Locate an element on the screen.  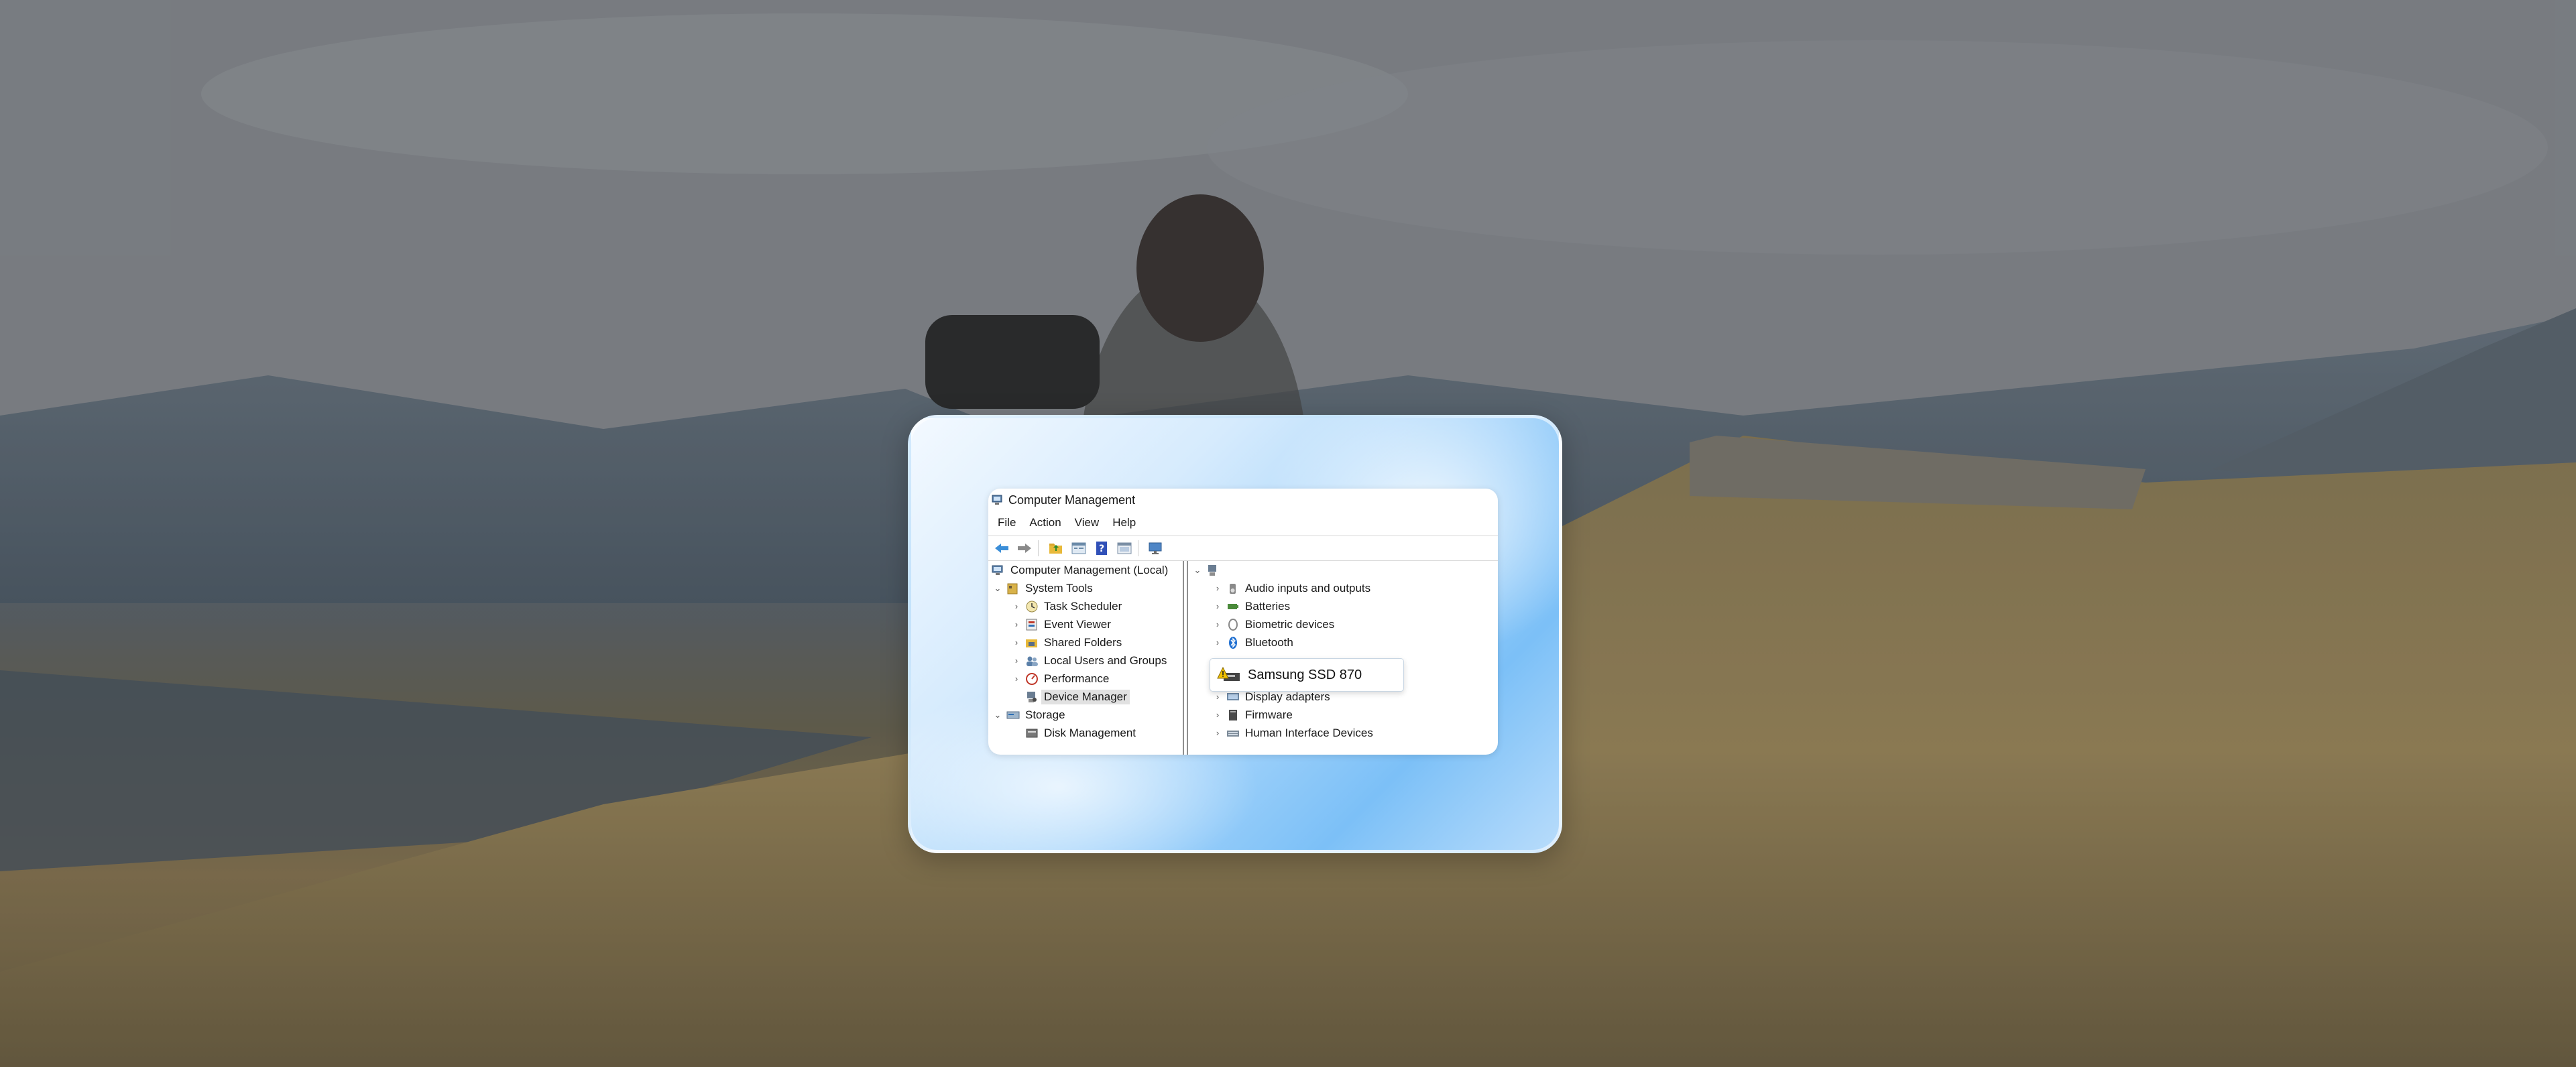
tree-storage: ⌄ Storage is located at coordinates (1028, 715).